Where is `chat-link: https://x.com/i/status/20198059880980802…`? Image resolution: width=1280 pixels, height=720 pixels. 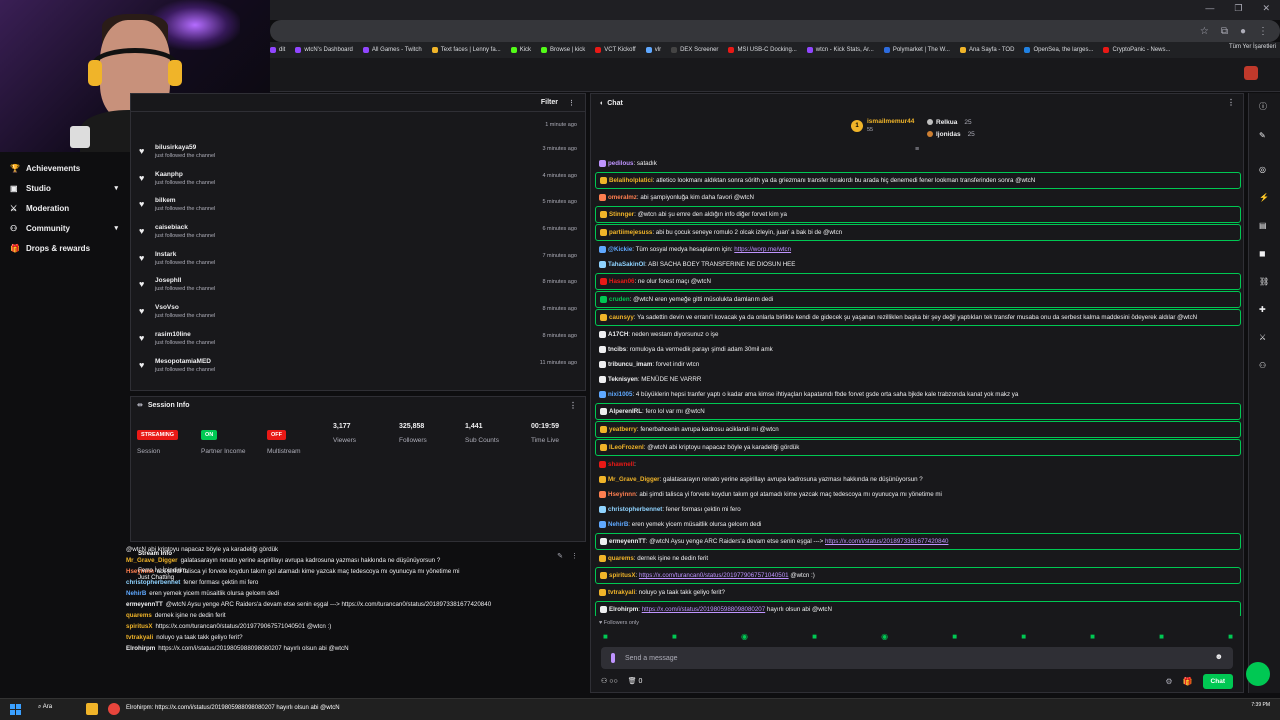 chat-link: https://x.com/i/status/20198059880980802… is located at coordinates (704, 609).